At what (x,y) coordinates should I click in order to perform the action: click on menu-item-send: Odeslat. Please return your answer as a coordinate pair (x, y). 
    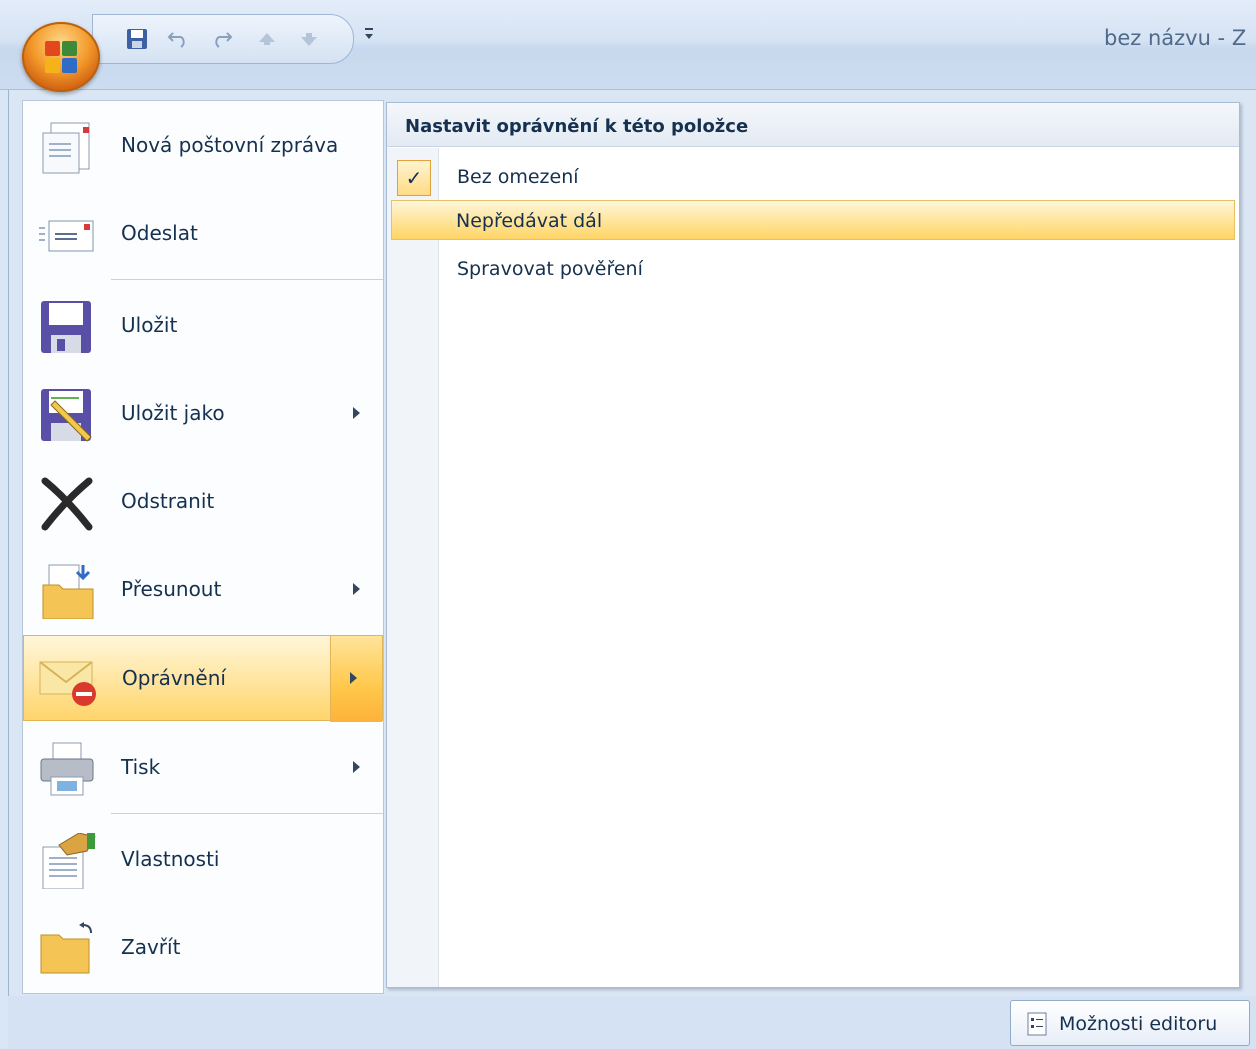
    Looking at the image, I should click on (203, 235).